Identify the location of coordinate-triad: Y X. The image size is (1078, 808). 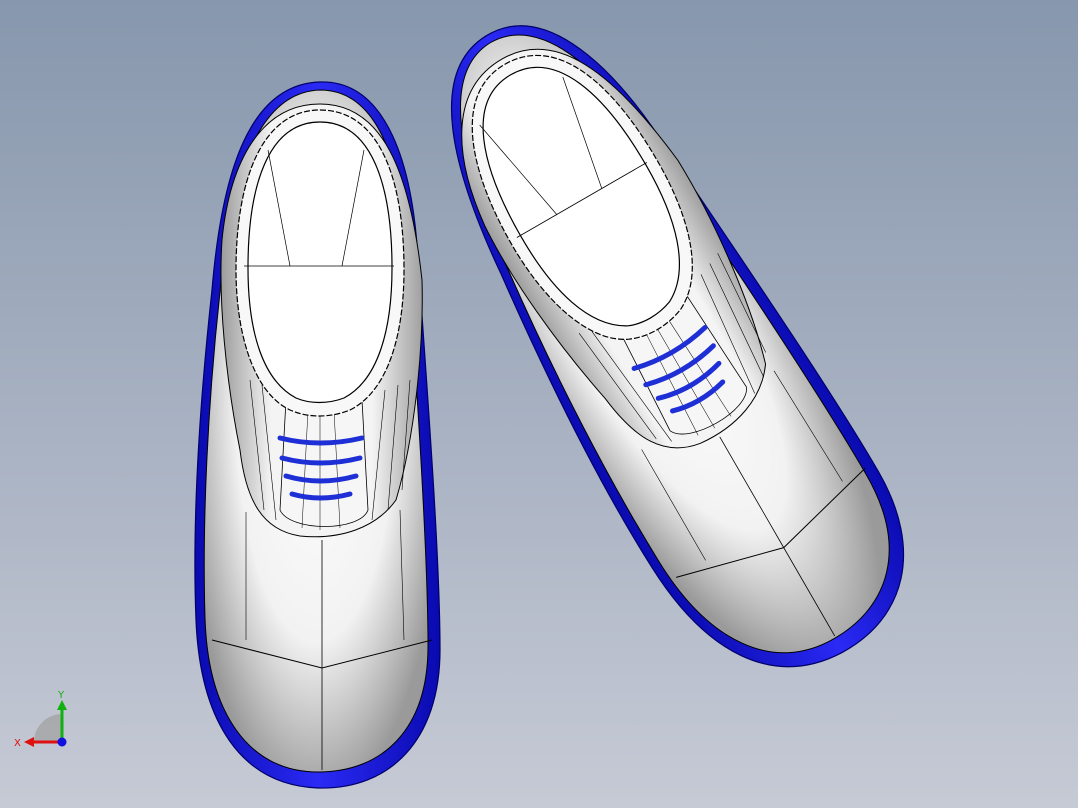
(40, 719).